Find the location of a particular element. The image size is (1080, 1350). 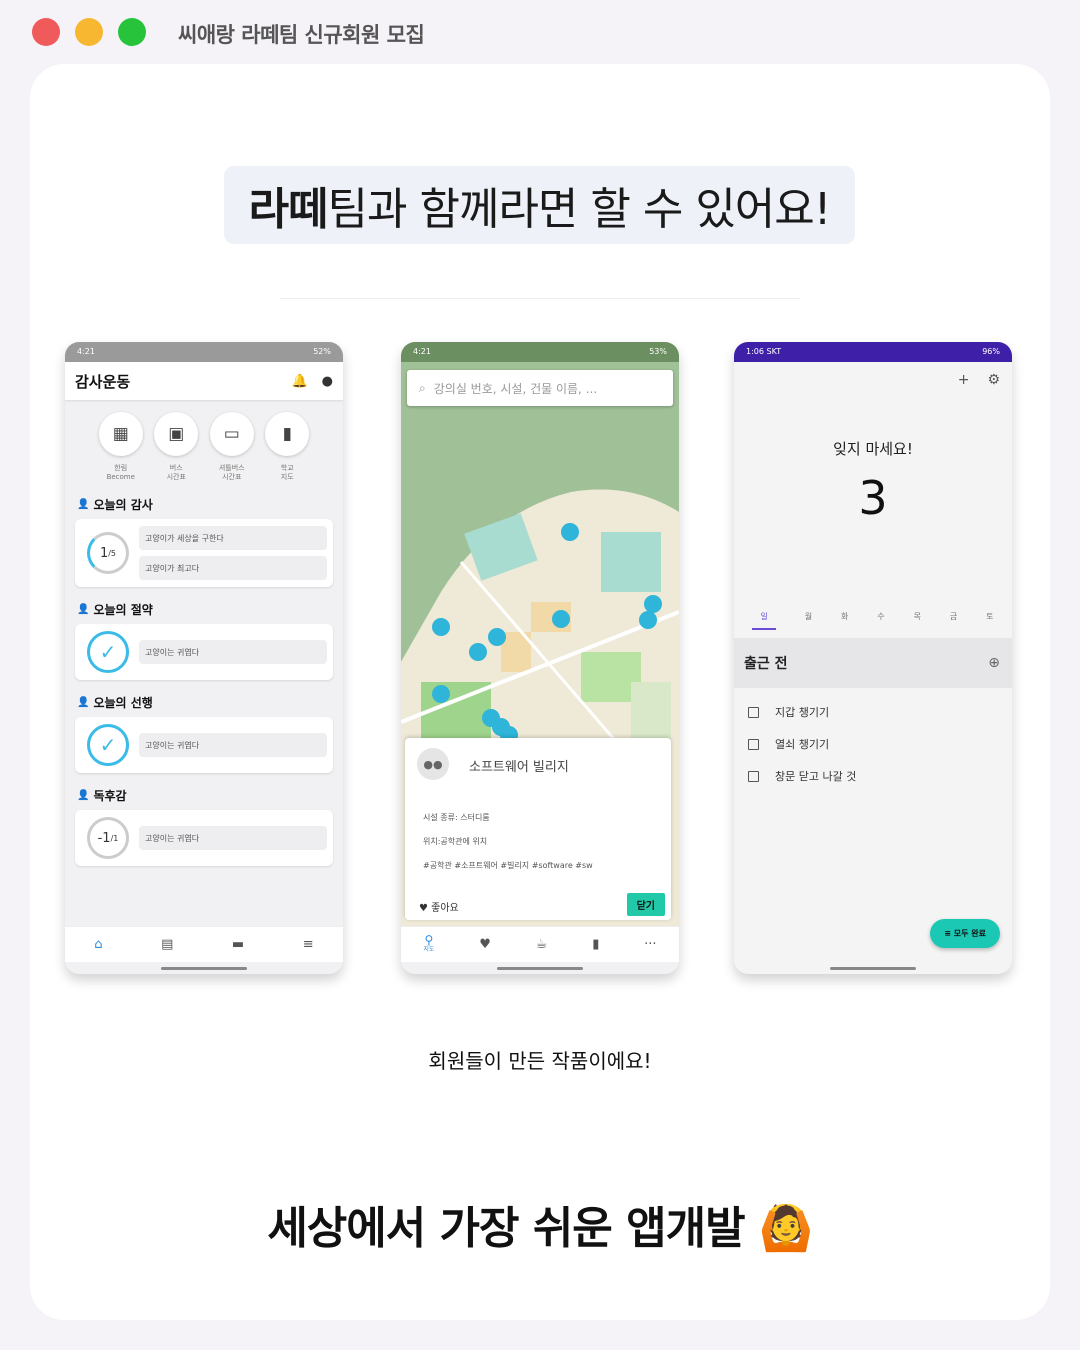

calendar-icon: ▦ is located at coordinates (120, 434).